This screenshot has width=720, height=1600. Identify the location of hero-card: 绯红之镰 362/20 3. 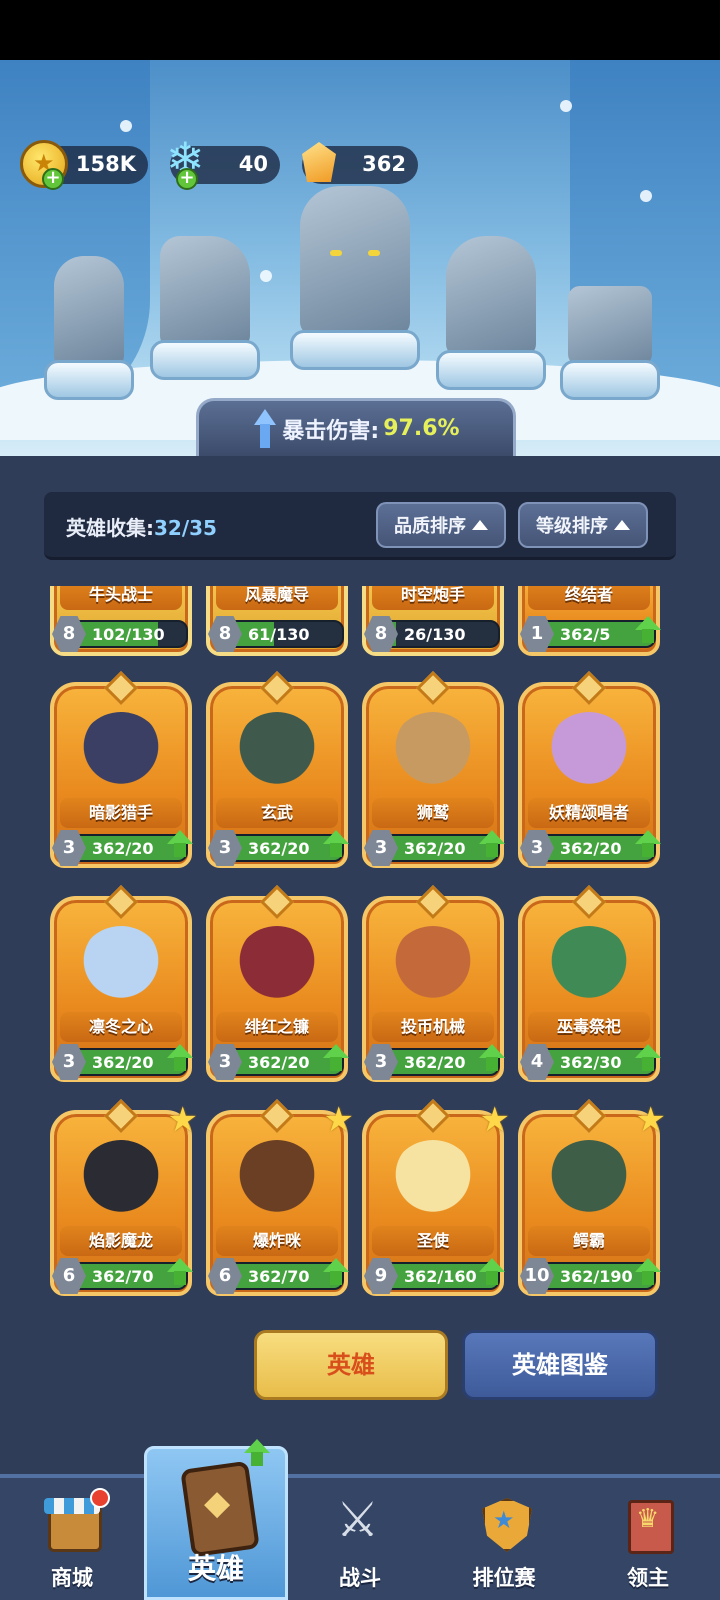
(277, 989).